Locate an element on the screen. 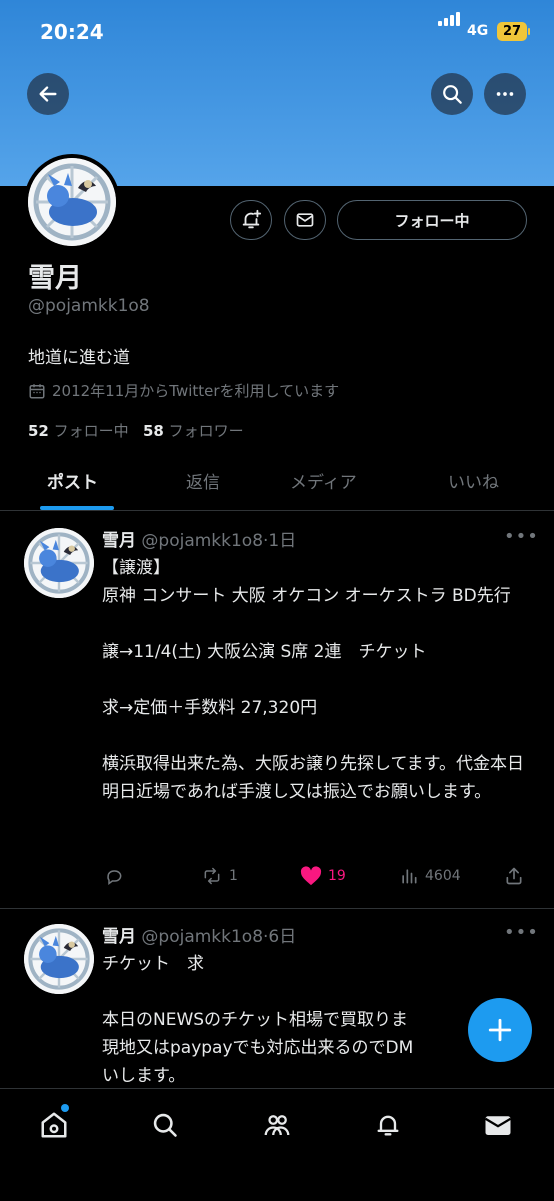 The height and width of the screenshot is (1201, 554). status-bar: 20:24 4G 27 is located at coordinates (277, 33).